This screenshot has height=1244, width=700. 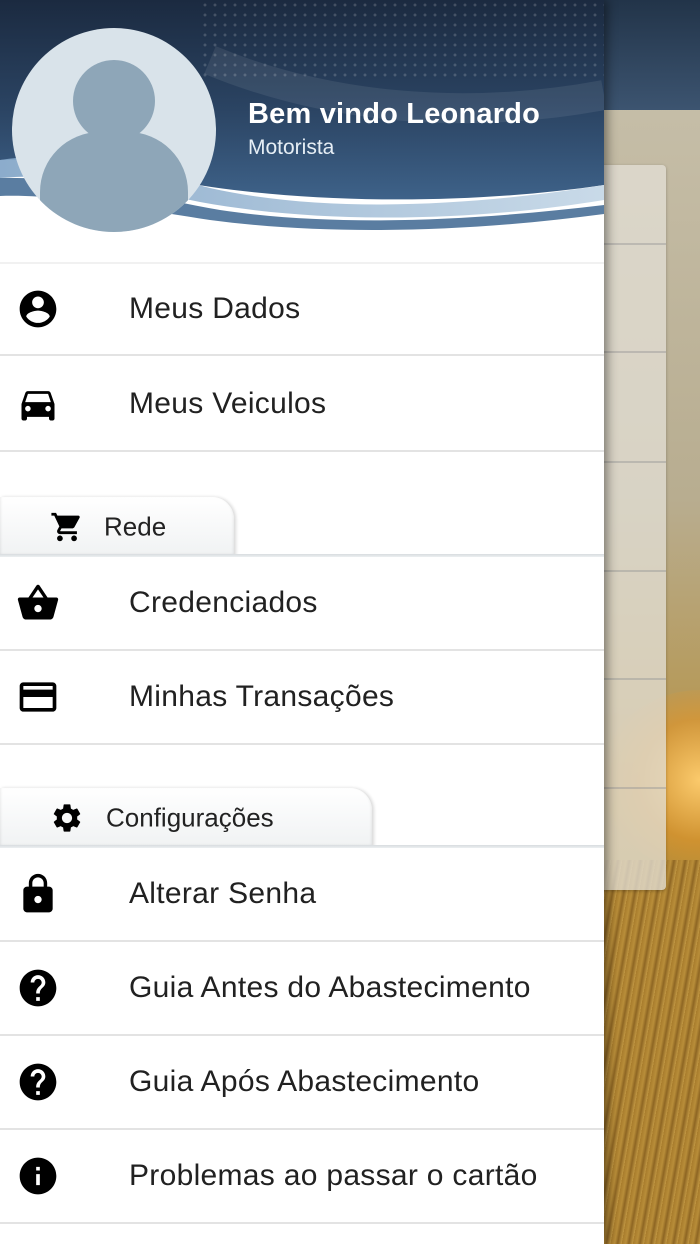 I want to click on menu-item-meus-veiculos: Meus Veiculos, so click(x=302, y=405).